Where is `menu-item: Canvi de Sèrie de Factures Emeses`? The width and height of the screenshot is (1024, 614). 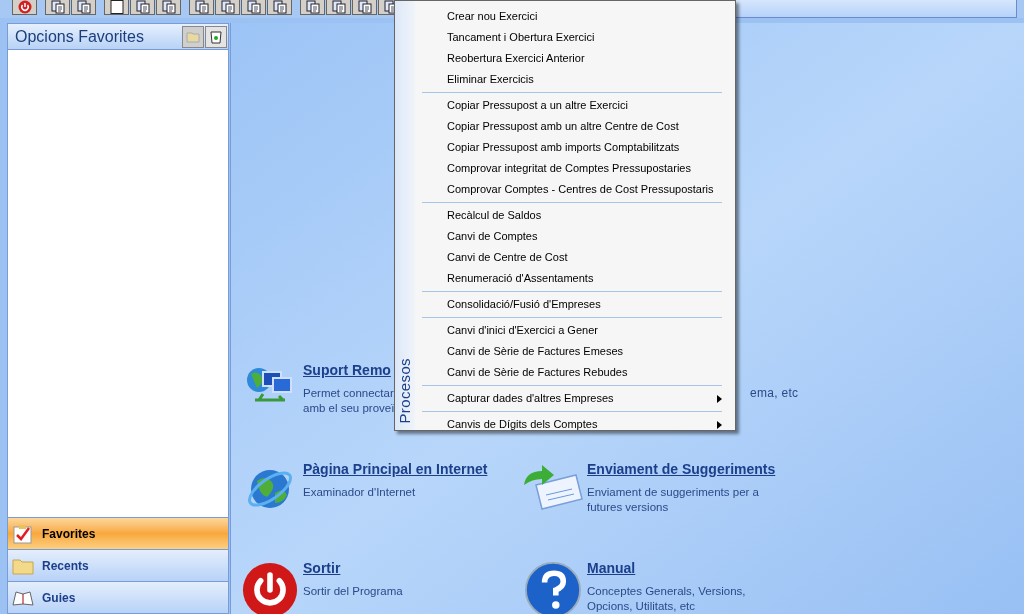
menu-item: Canvi de Sèrie de Factures Emeses is located at coordinates (572, 351).